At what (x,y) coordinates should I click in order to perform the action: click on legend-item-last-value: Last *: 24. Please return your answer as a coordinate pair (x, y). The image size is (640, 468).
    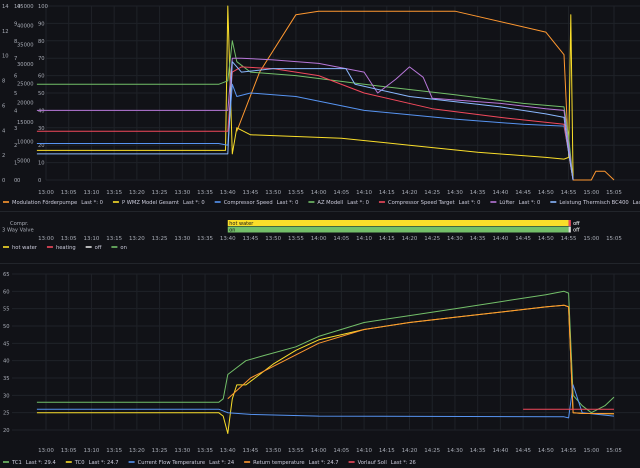
    Looking at the image, I should click on (222, 463).